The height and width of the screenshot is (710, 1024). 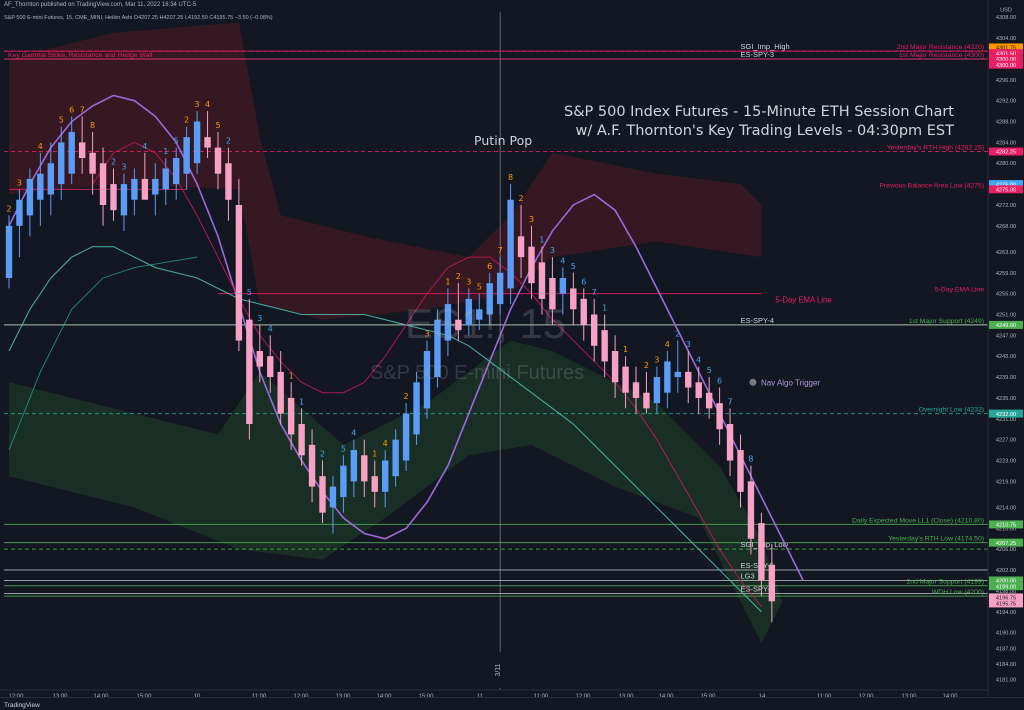 What do you see at coordinates (1006, 587) in the screenshot?
I see `price-tag-label: 4199.00` at bounding box center [1006, 587].